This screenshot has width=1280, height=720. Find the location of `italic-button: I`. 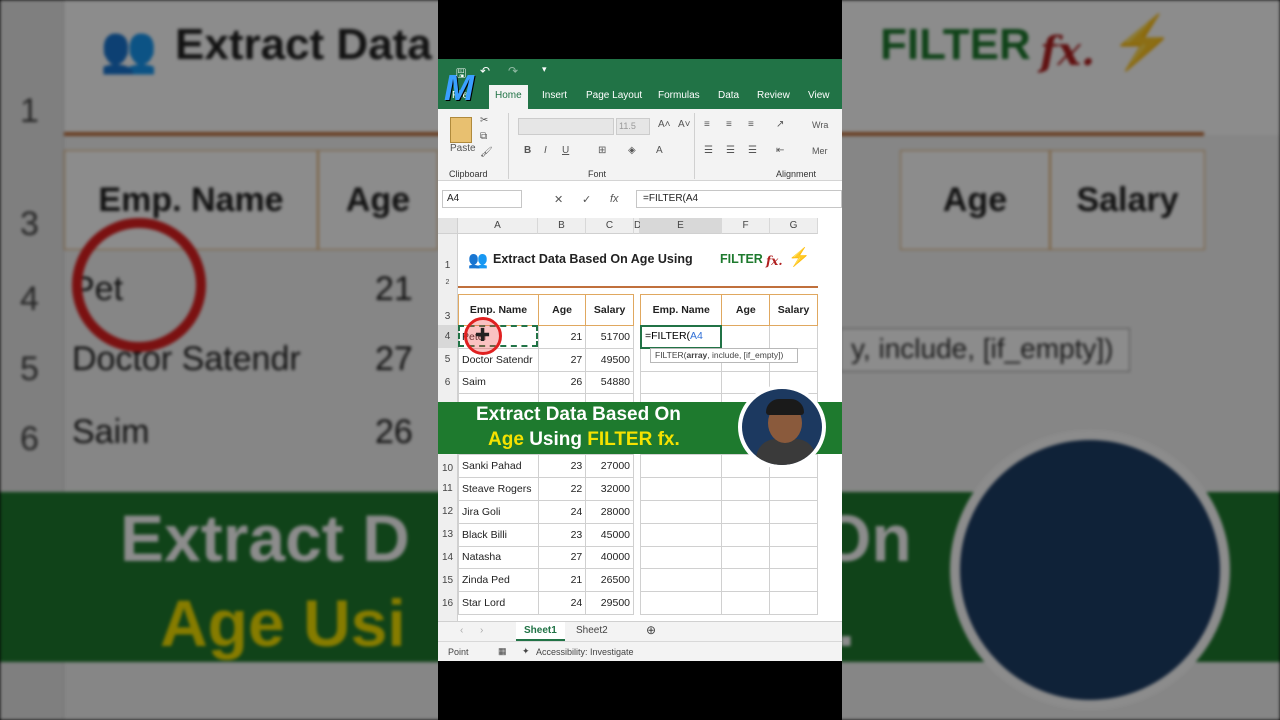

italic-button: I is located at coordinates (545, 150).